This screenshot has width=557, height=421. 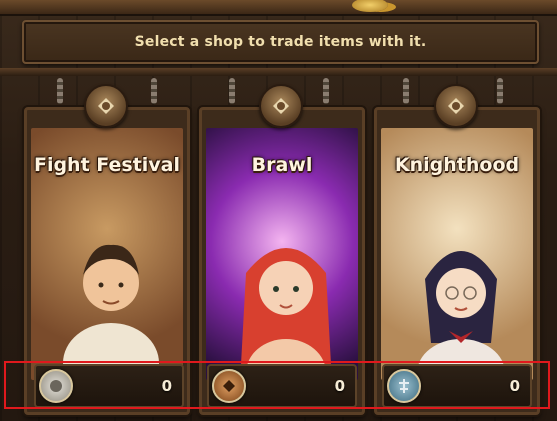 What do you see at coordinates (282, 165) in the screenshot?
I see `shop-title: Brawl` at bounding box center [282, 165].